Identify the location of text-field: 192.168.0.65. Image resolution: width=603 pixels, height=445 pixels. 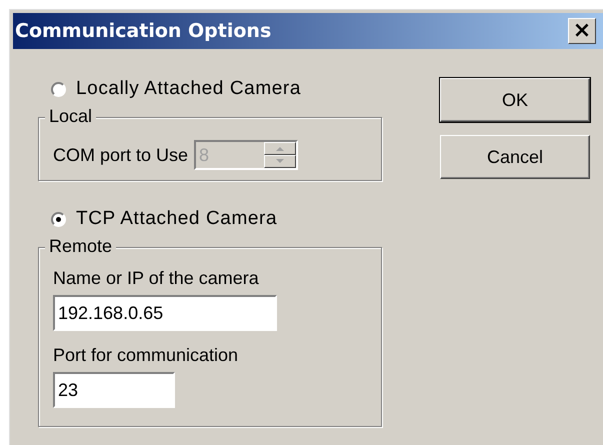
(165, 313).